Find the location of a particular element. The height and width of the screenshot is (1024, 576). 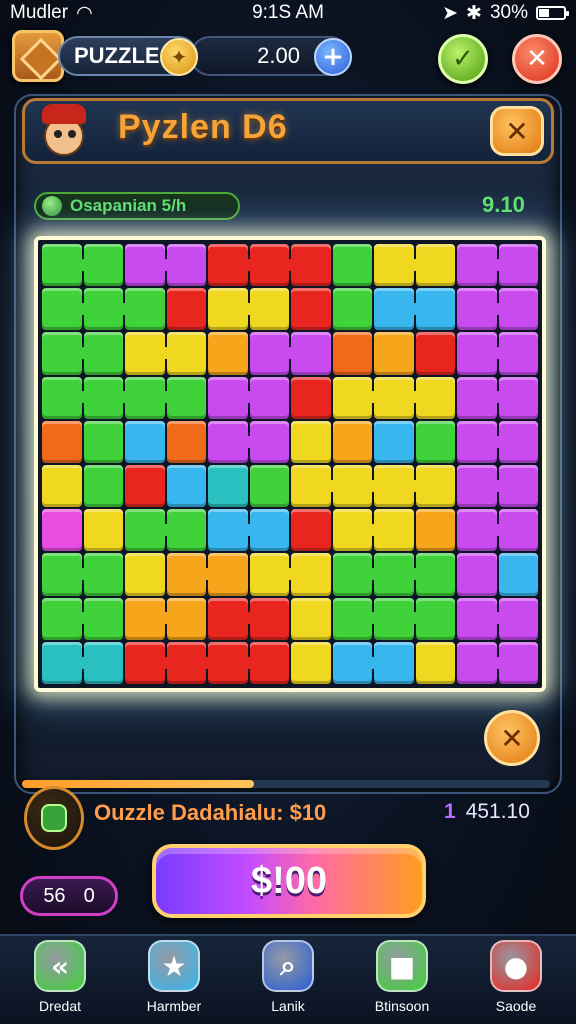

nav-item-btinsoon: ■ Btinsoon is located at coordinates (402, 981).